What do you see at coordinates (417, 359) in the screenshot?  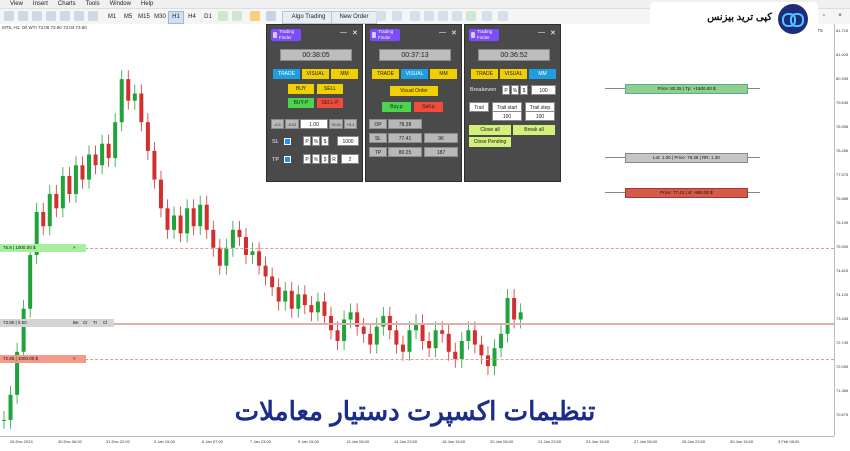 I see `sl-line` at bounding box center [417, 359].